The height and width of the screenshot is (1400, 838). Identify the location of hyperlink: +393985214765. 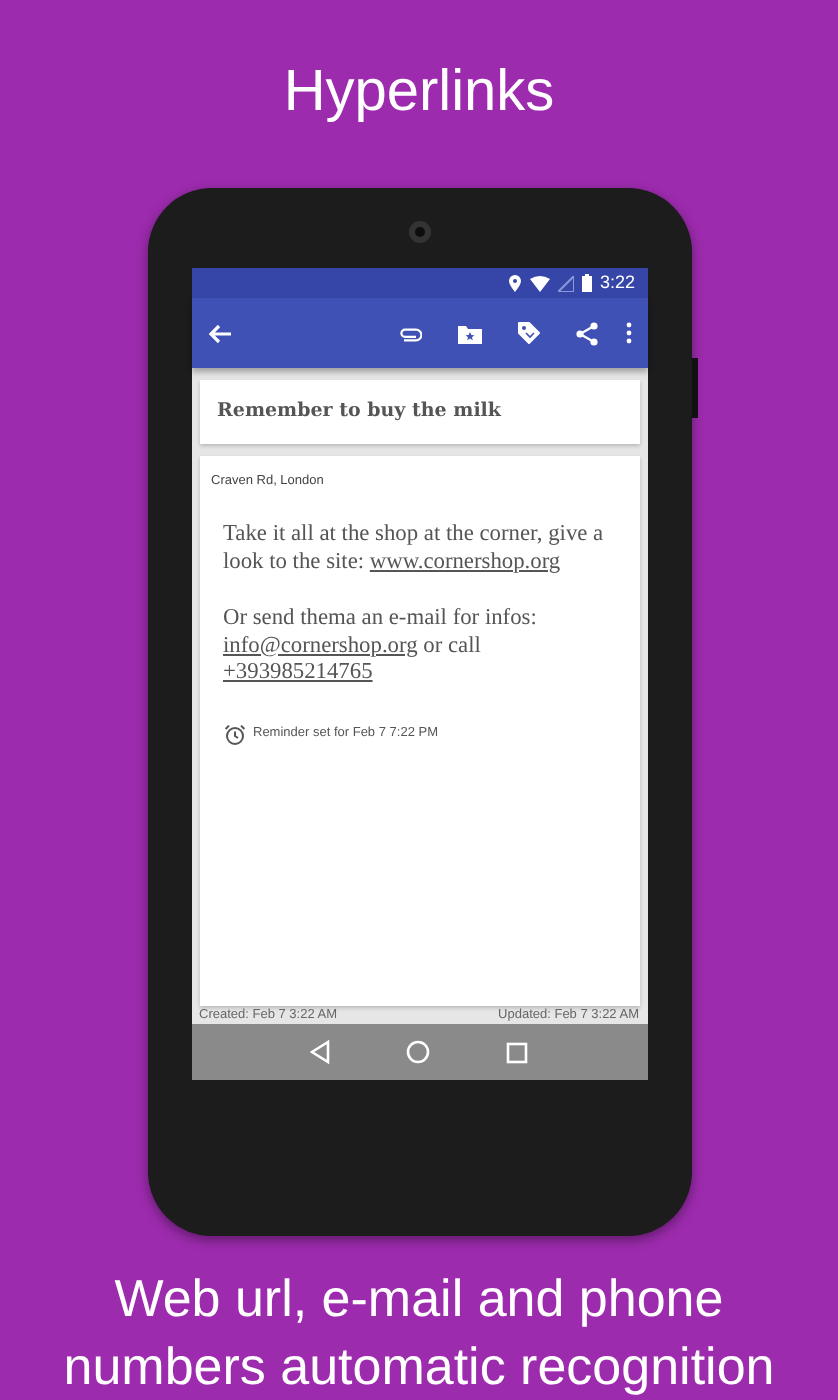
(298, 672).